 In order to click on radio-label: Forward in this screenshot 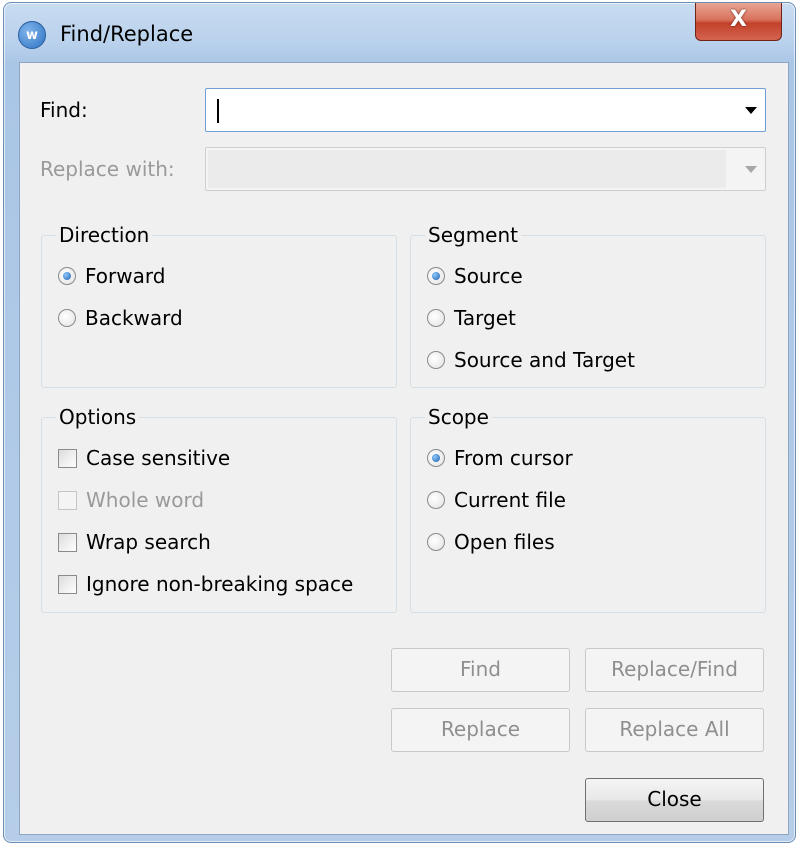, I will do `click(125, 276)`.